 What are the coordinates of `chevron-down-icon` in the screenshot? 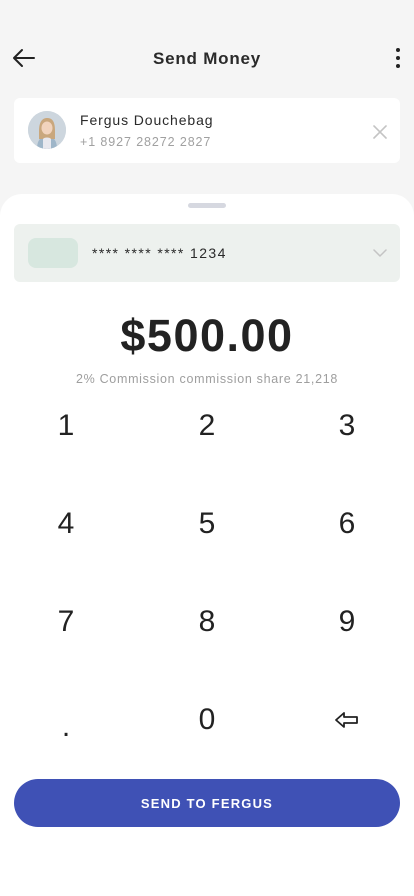 It's located at (380, 253).